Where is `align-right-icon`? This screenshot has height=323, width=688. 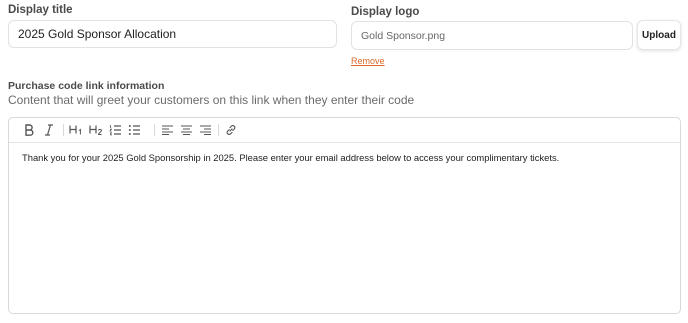
align-right-icon is located at coordinates (205, 130).